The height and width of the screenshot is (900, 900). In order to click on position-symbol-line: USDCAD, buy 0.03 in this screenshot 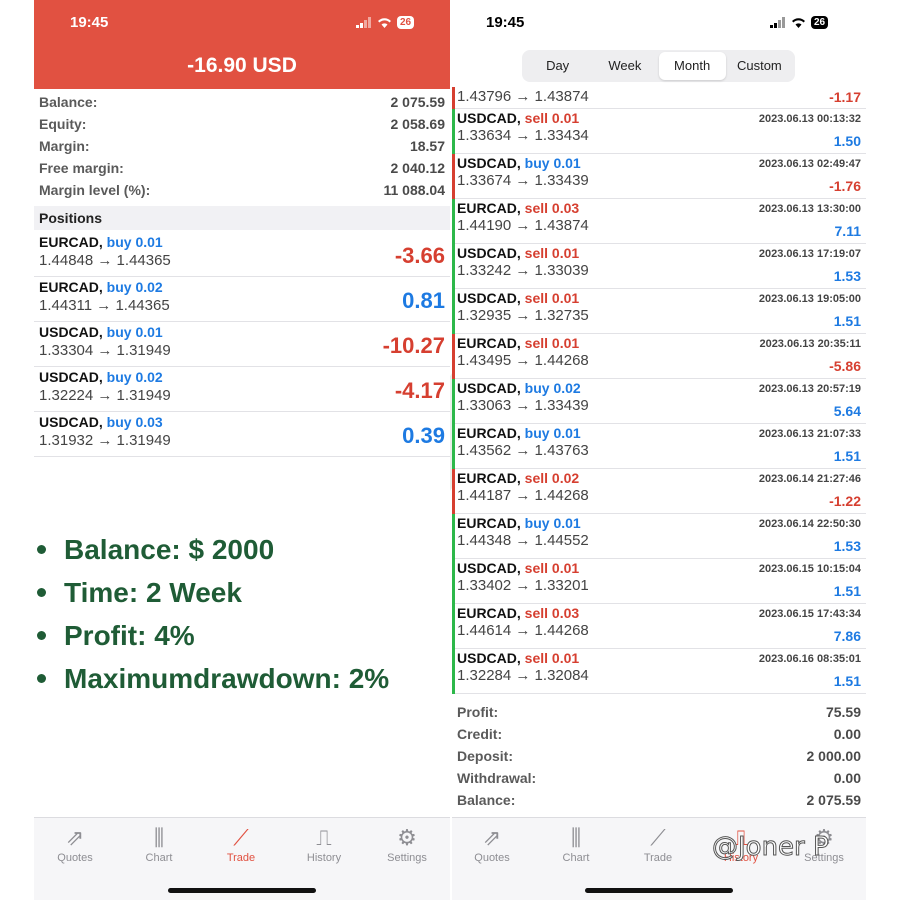, I will do `click(242, 422)`.